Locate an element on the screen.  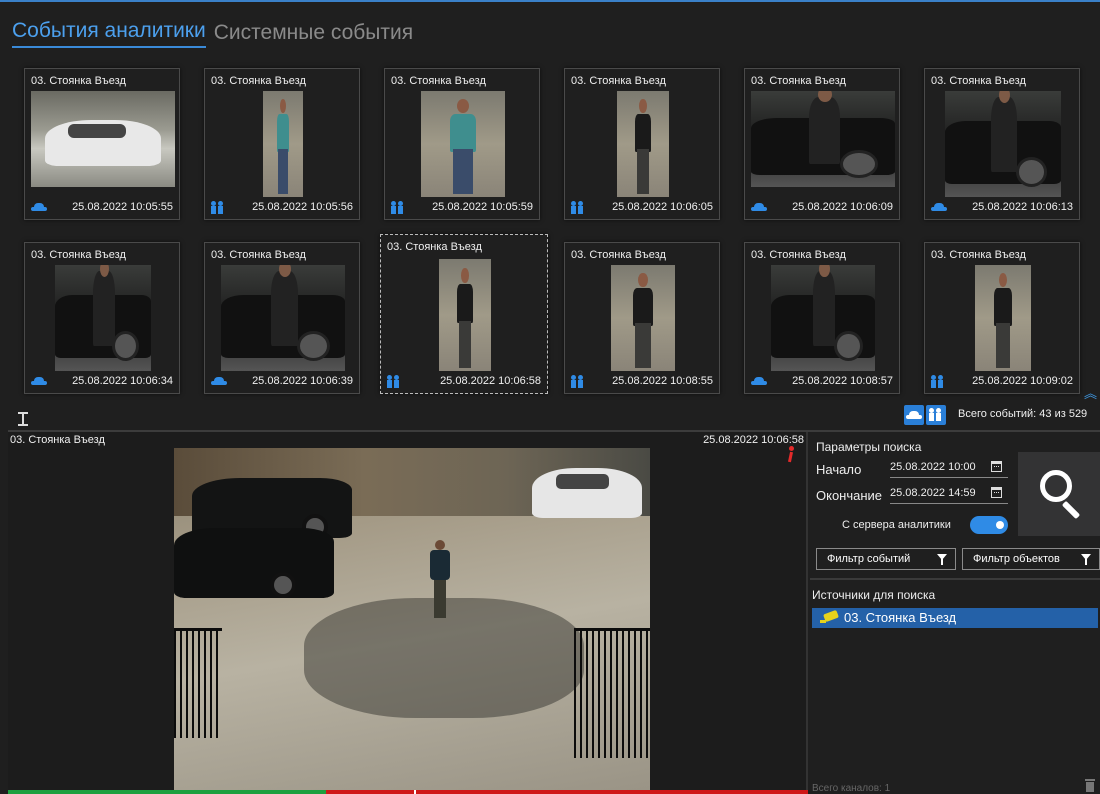
object-filter-button: Фильтр объектов is located at coordinates (1031, 559).